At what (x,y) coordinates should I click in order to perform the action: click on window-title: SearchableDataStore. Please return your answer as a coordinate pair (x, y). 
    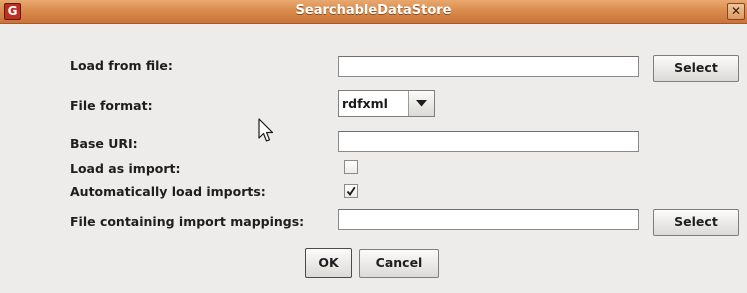
    Looking at the image, I should click on (373, 10).